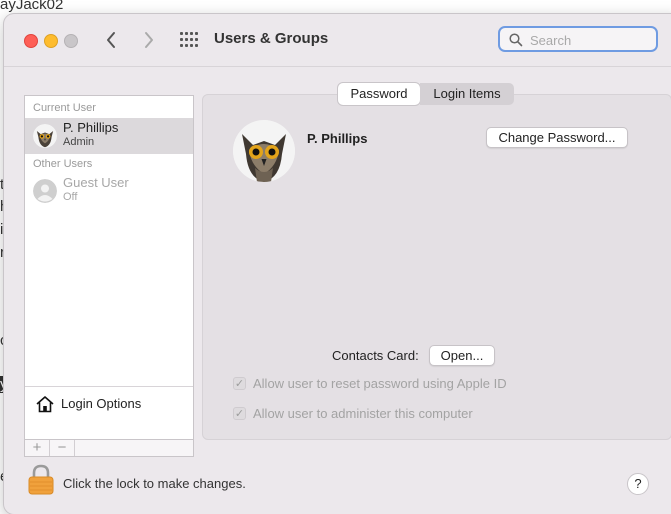  I want to click on login-options-label: Login Options, so click(101, 403).